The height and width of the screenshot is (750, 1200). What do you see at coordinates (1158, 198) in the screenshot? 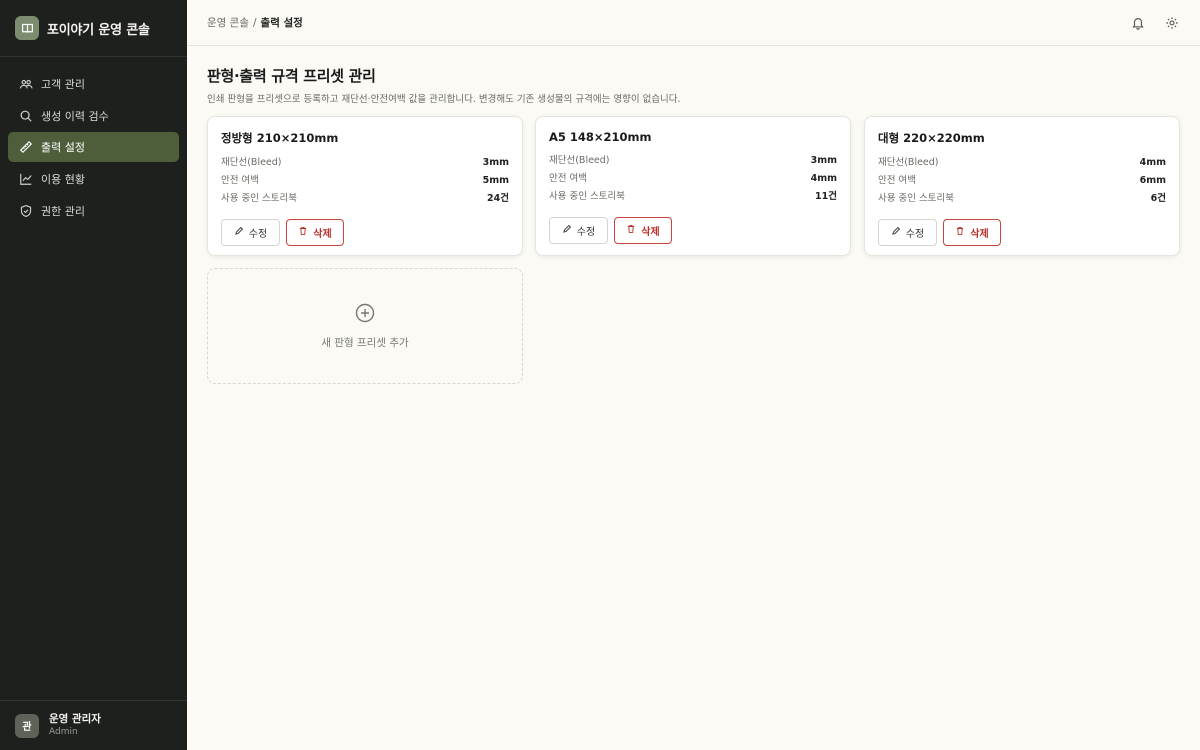
I see `in-use-value: 6건` at bounding box center [1158, 198].